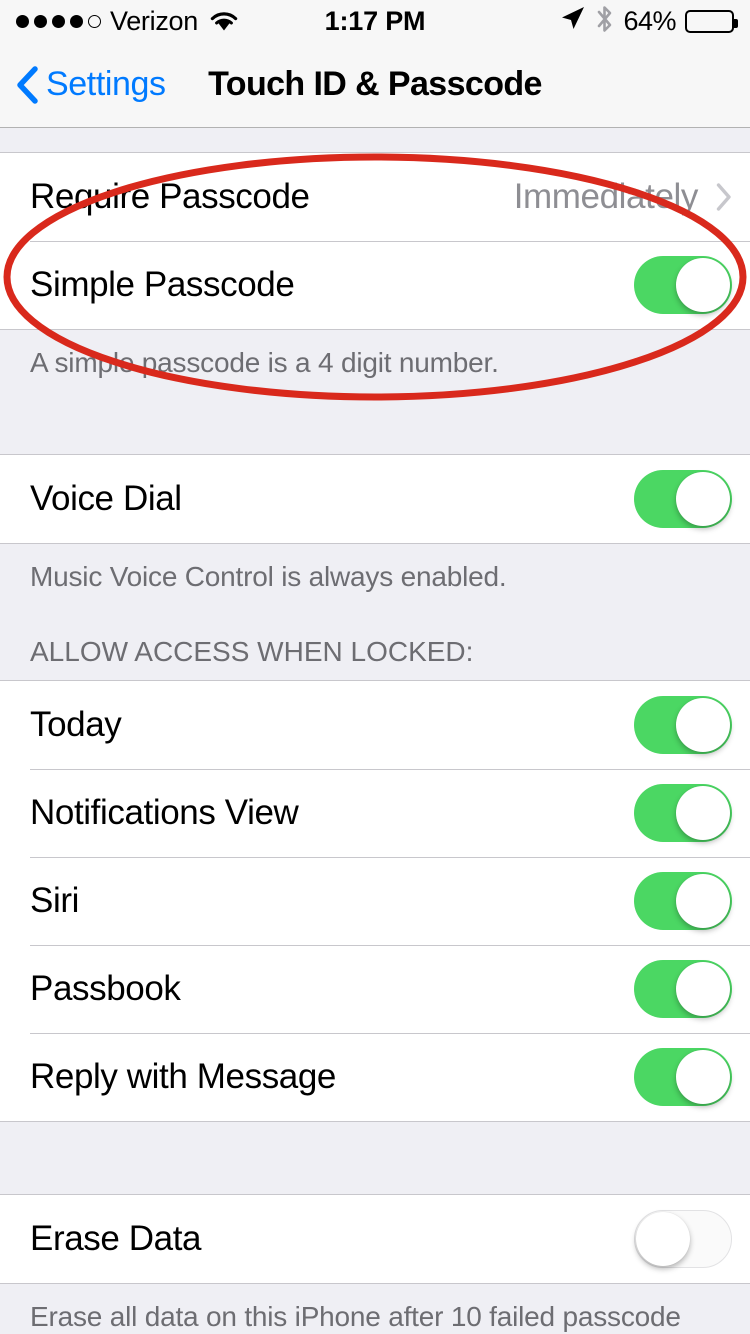  Describe the element at coordinates (183, 1076) in the screenshot. I see `settings-row-label: Reply with Message` at that location.